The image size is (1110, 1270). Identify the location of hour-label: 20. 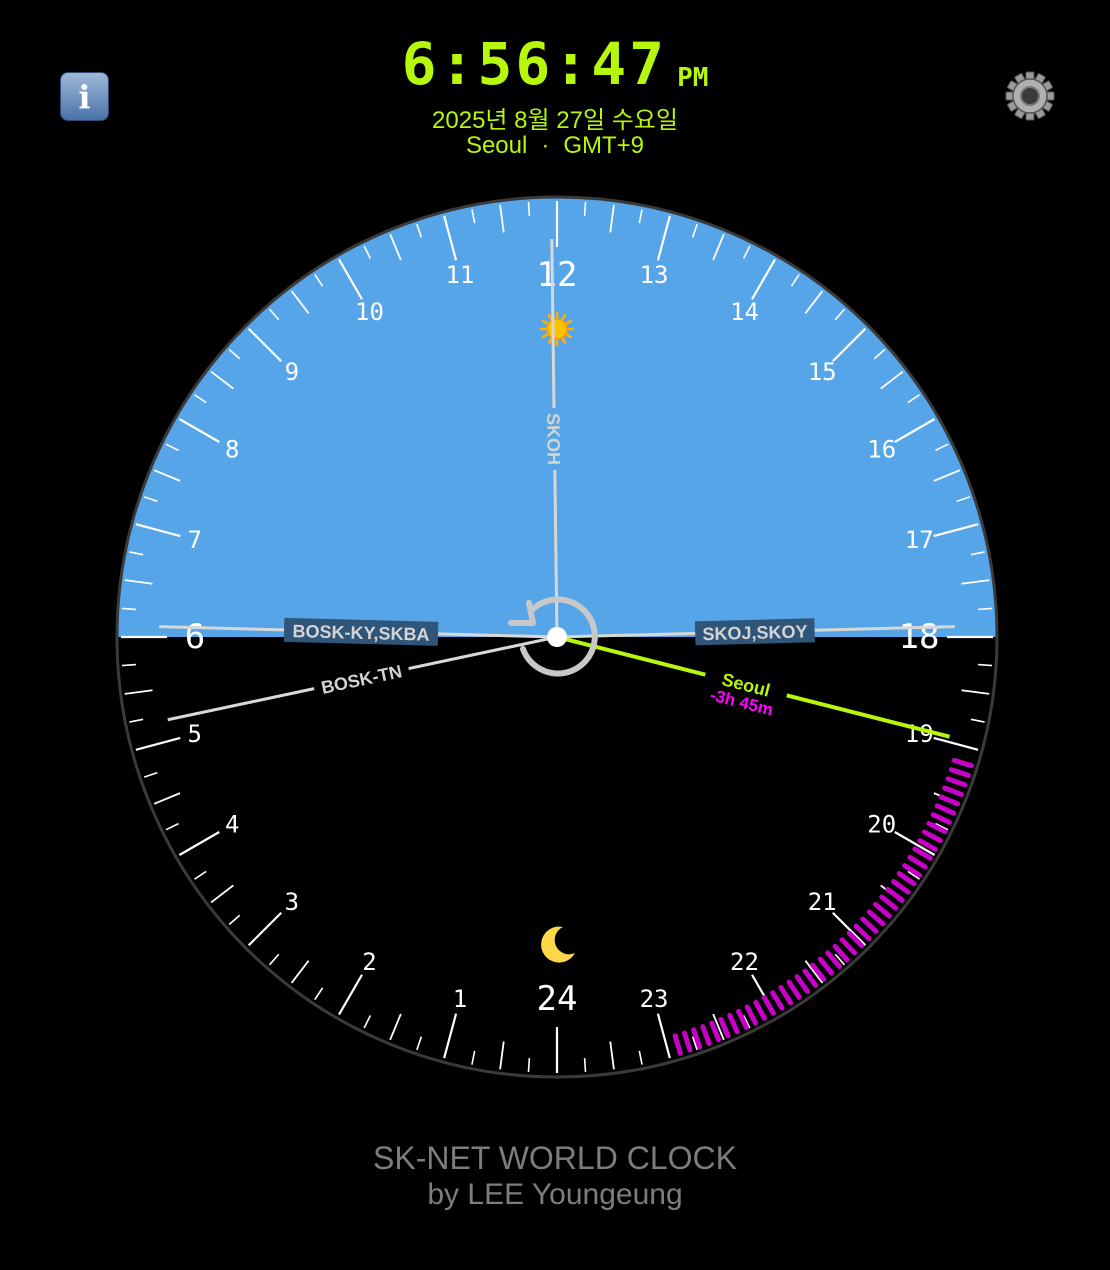
(881, 825).